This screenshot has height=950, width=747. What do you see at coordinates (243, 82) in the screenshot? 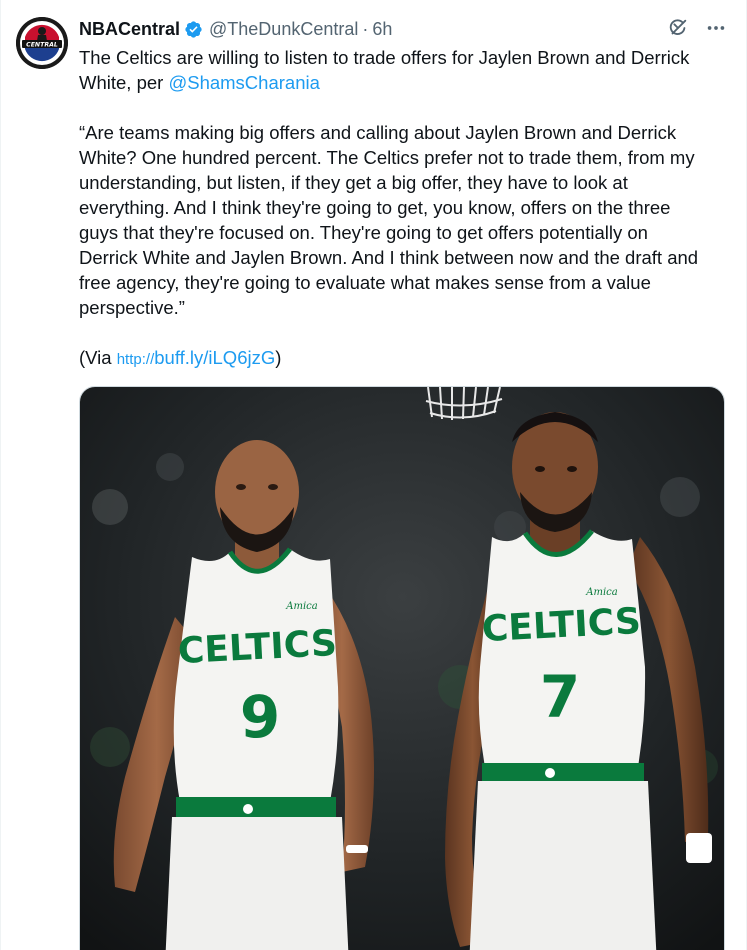
I see `mention-link: @ShamsCharania` at bounding box center [243, 82].